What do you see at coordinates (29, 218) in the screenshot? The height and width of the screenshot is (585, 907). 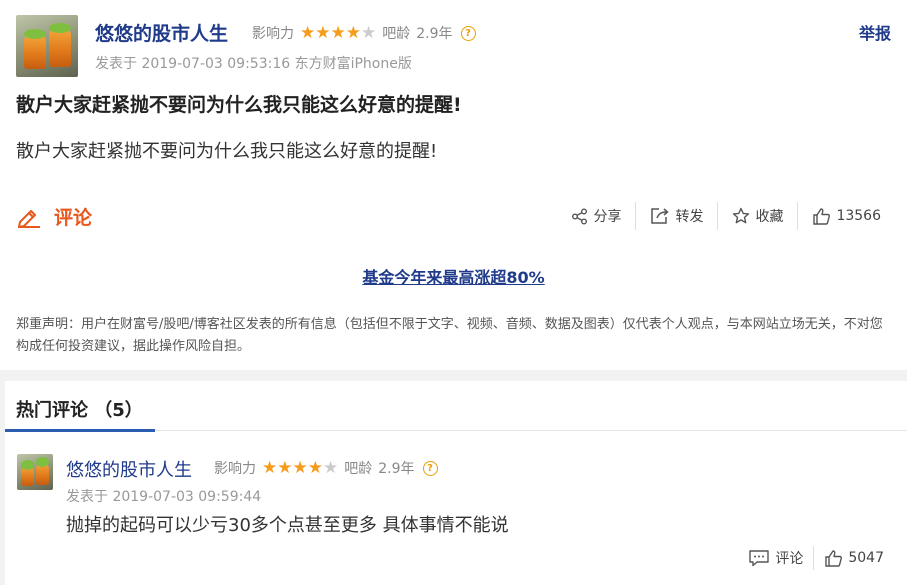 I see `pencil-icon` at bounding box center [29, 218].